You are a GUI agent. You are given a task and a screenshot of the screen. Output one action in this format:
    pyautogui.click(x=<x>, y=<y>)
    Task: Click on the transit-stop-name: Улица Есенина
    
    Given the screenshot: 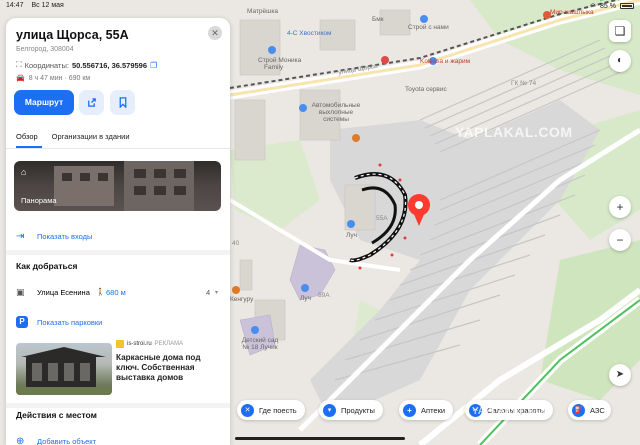 What is the action you would take?
    pyautogui.click(x=63, y=292)
    